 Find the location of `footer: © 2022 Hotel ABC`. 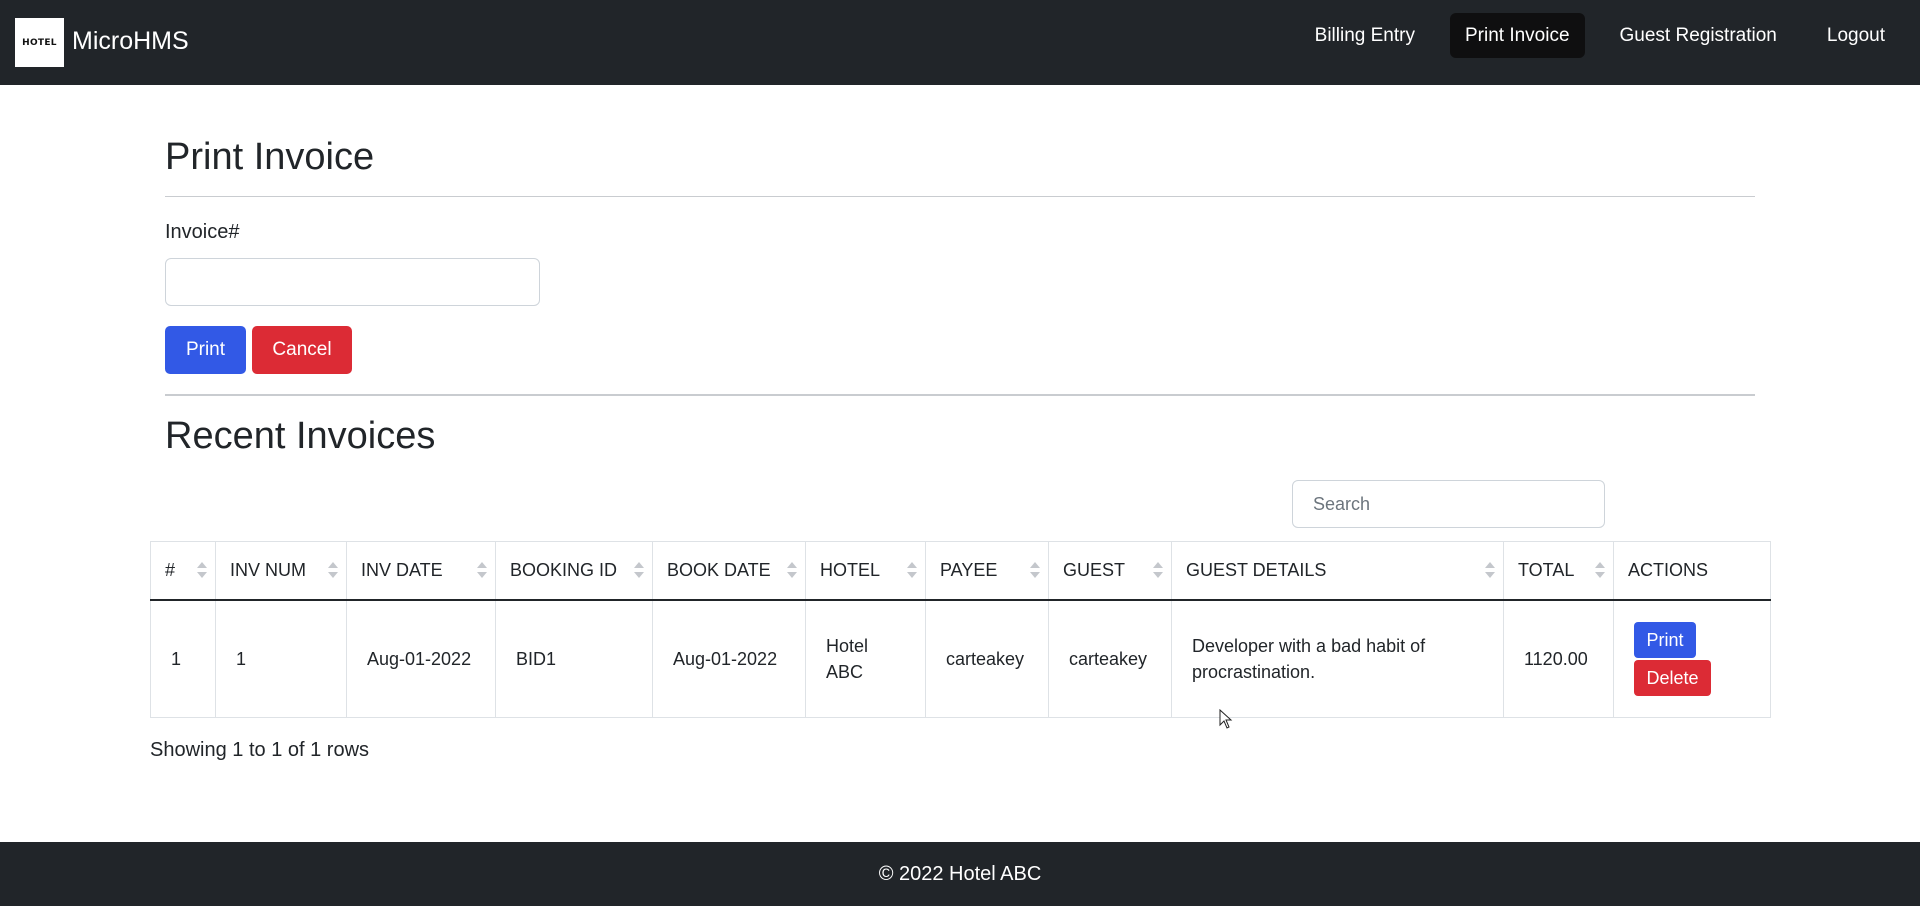

footer: © 2022 Hotel ABC is located at coordinates (960, 874).